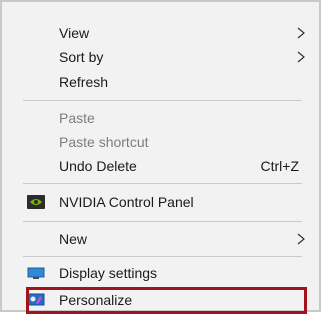 This screenshot has height=314, width=321. Describe the element at coordinates (160, 166) in the screenshot. I see `menu-item-undo-delete: Undo Delete Ctrl+Z` at that location.